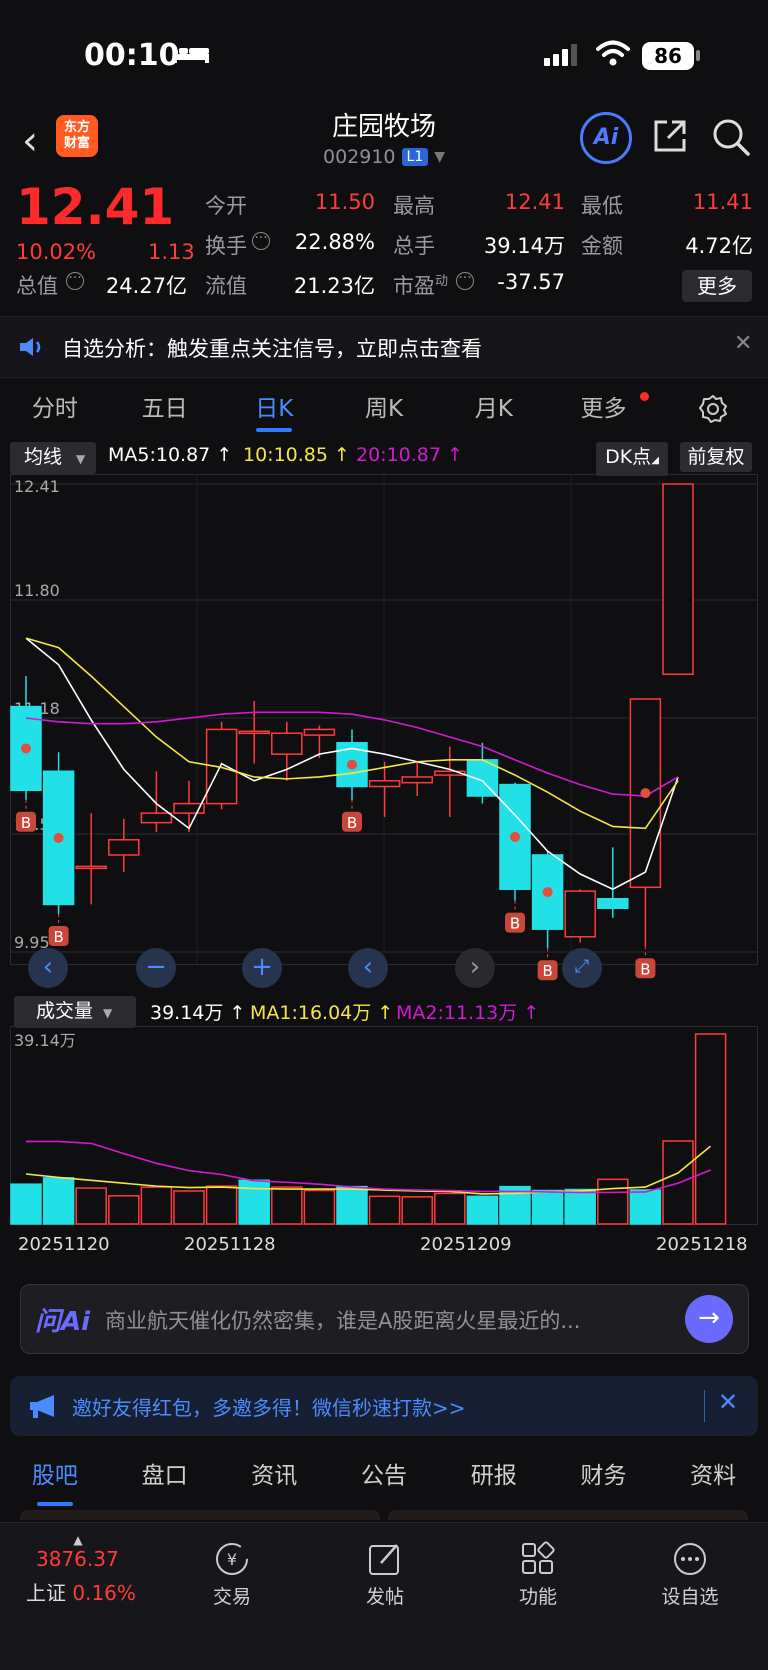 This screenshot has width=768, height=1670. I want to click on gear-icon, so click(713, 409).